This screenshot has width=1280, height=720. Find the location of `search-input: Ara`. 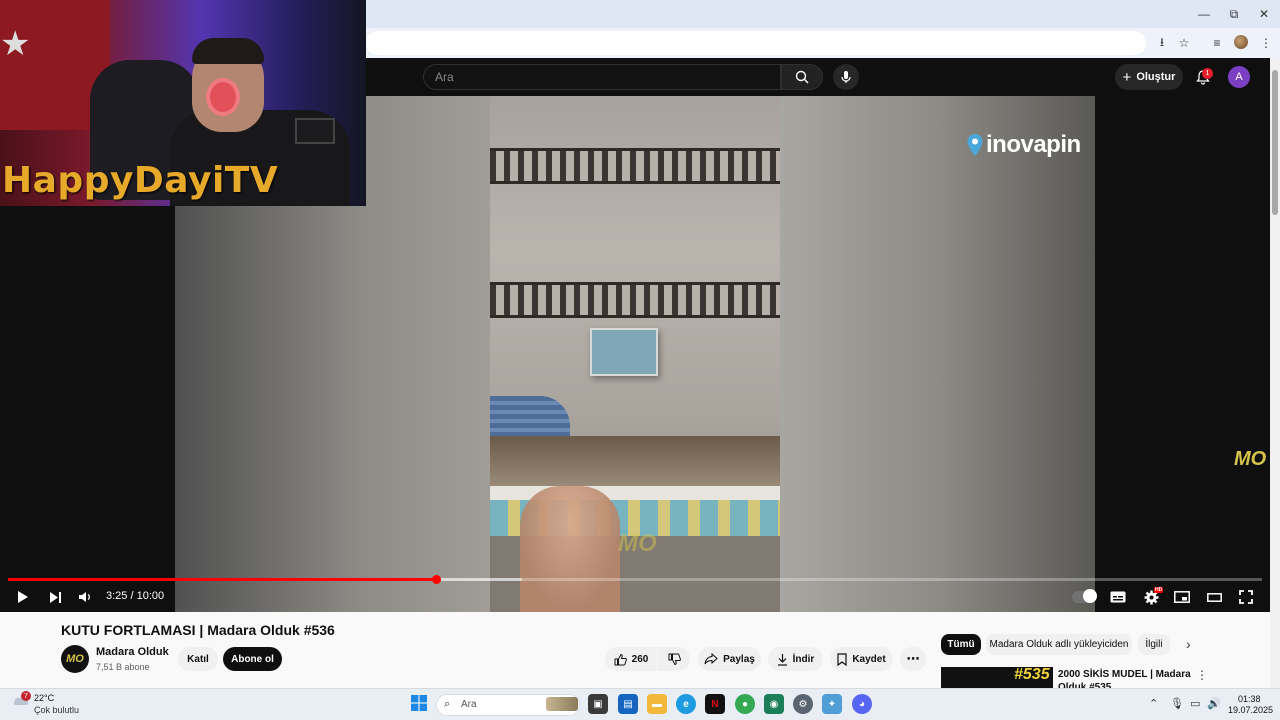

search-input: Ara is located at coordinates (602, 77).